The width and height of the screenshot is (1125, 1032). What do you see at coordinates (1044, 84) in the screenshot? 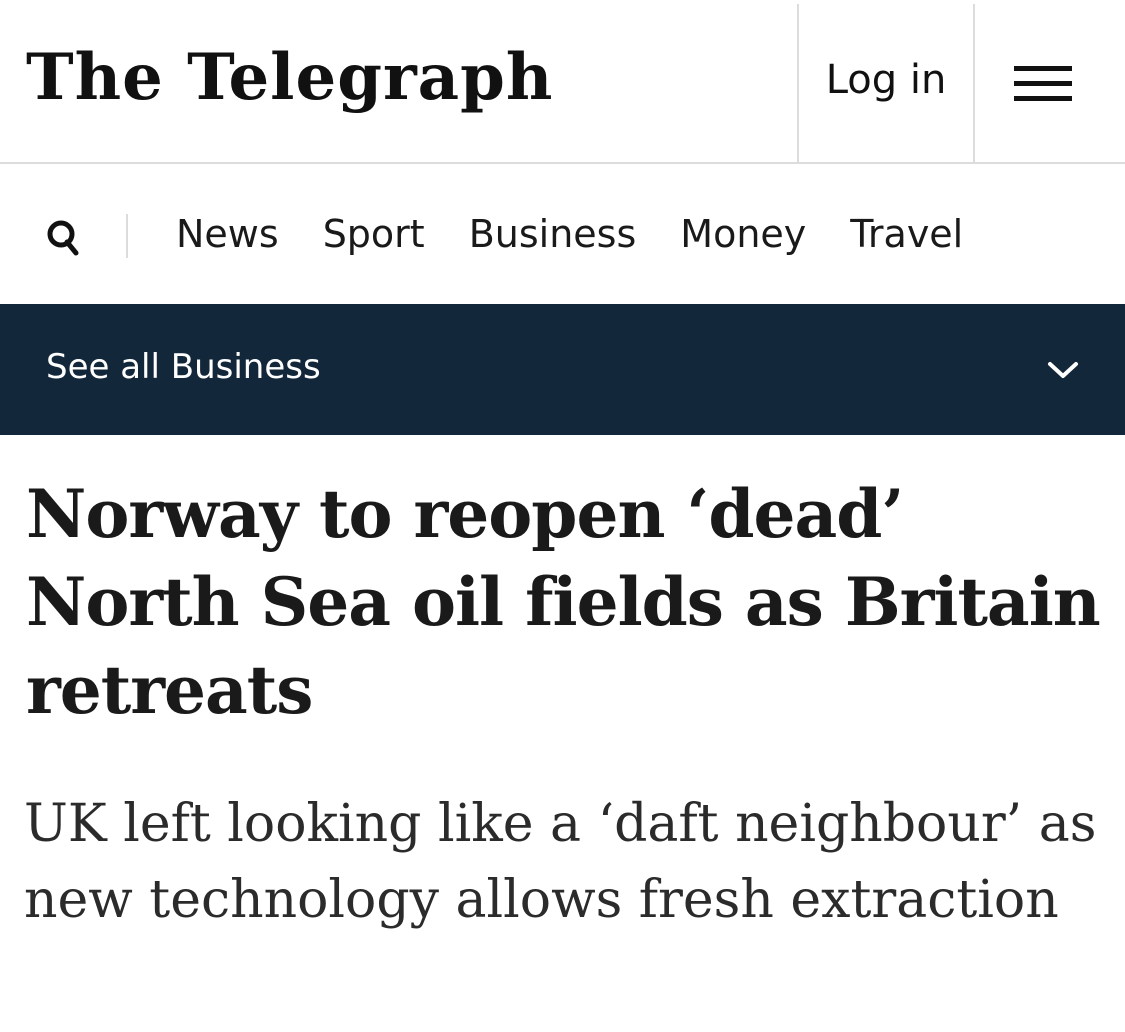
I see `hamburger-menu-icon` at bounding box center [1044, 84].